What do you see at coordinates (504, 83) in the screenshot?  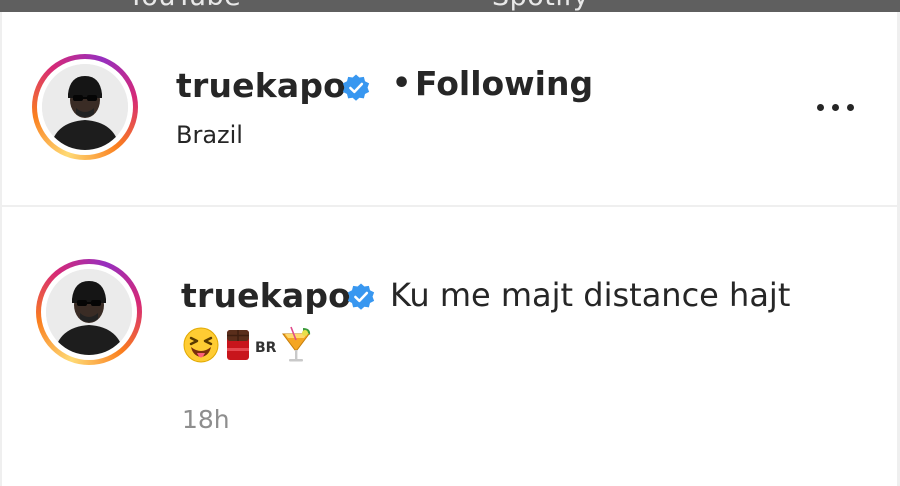 I see `following-button: Following` at bounding box center [504, 83].